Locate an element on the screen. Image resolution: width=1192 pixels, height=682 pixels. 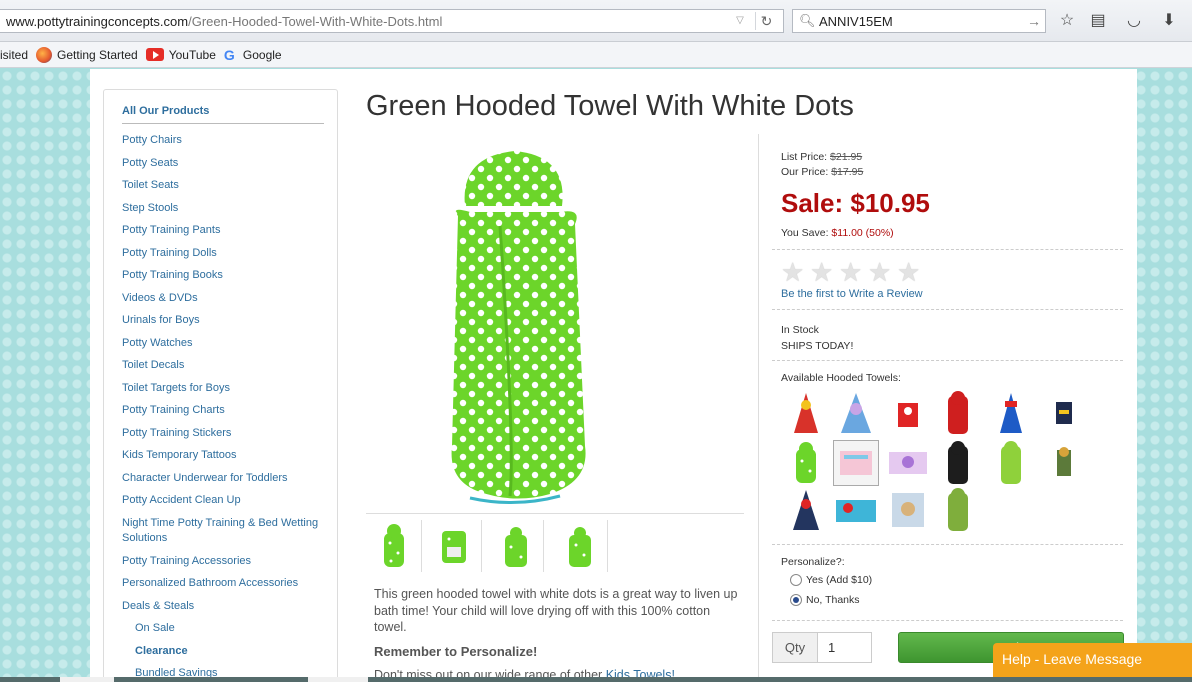
thumbnail-strip is located at coordinates (555, 542).